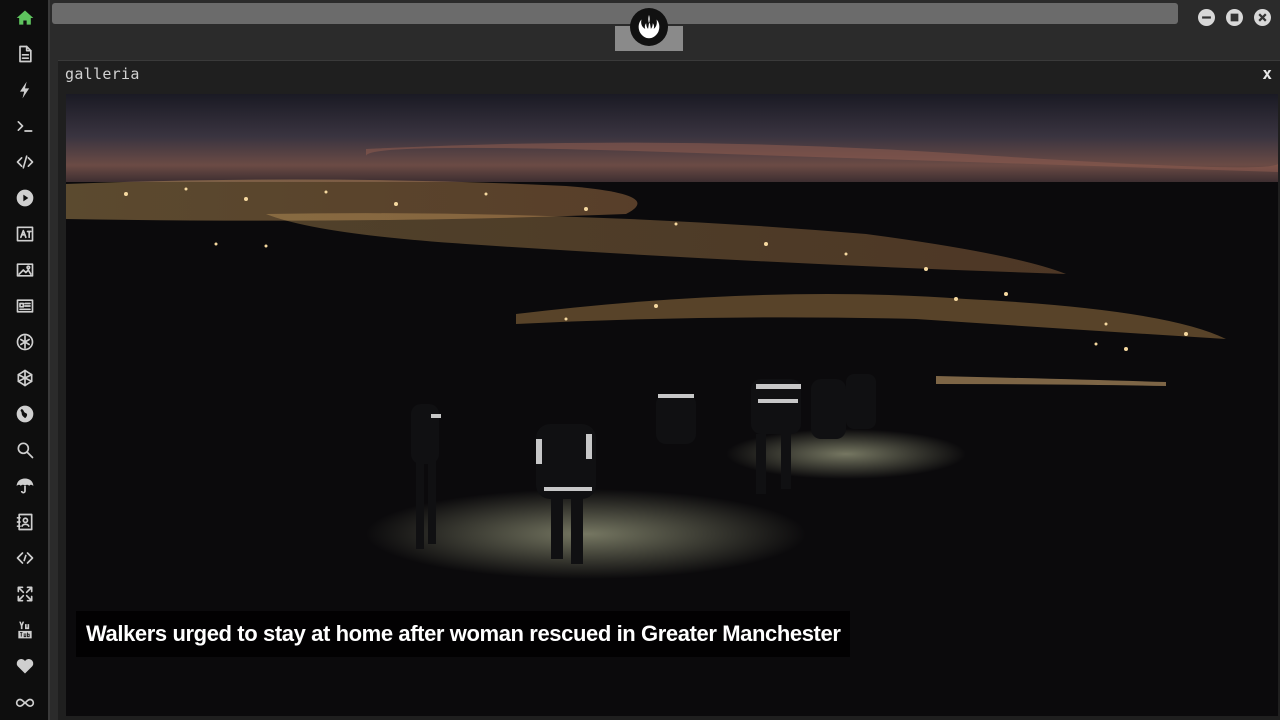 This screenshot has height=720, width=1280. I want to click on youtube-icon, so click(25, 630).